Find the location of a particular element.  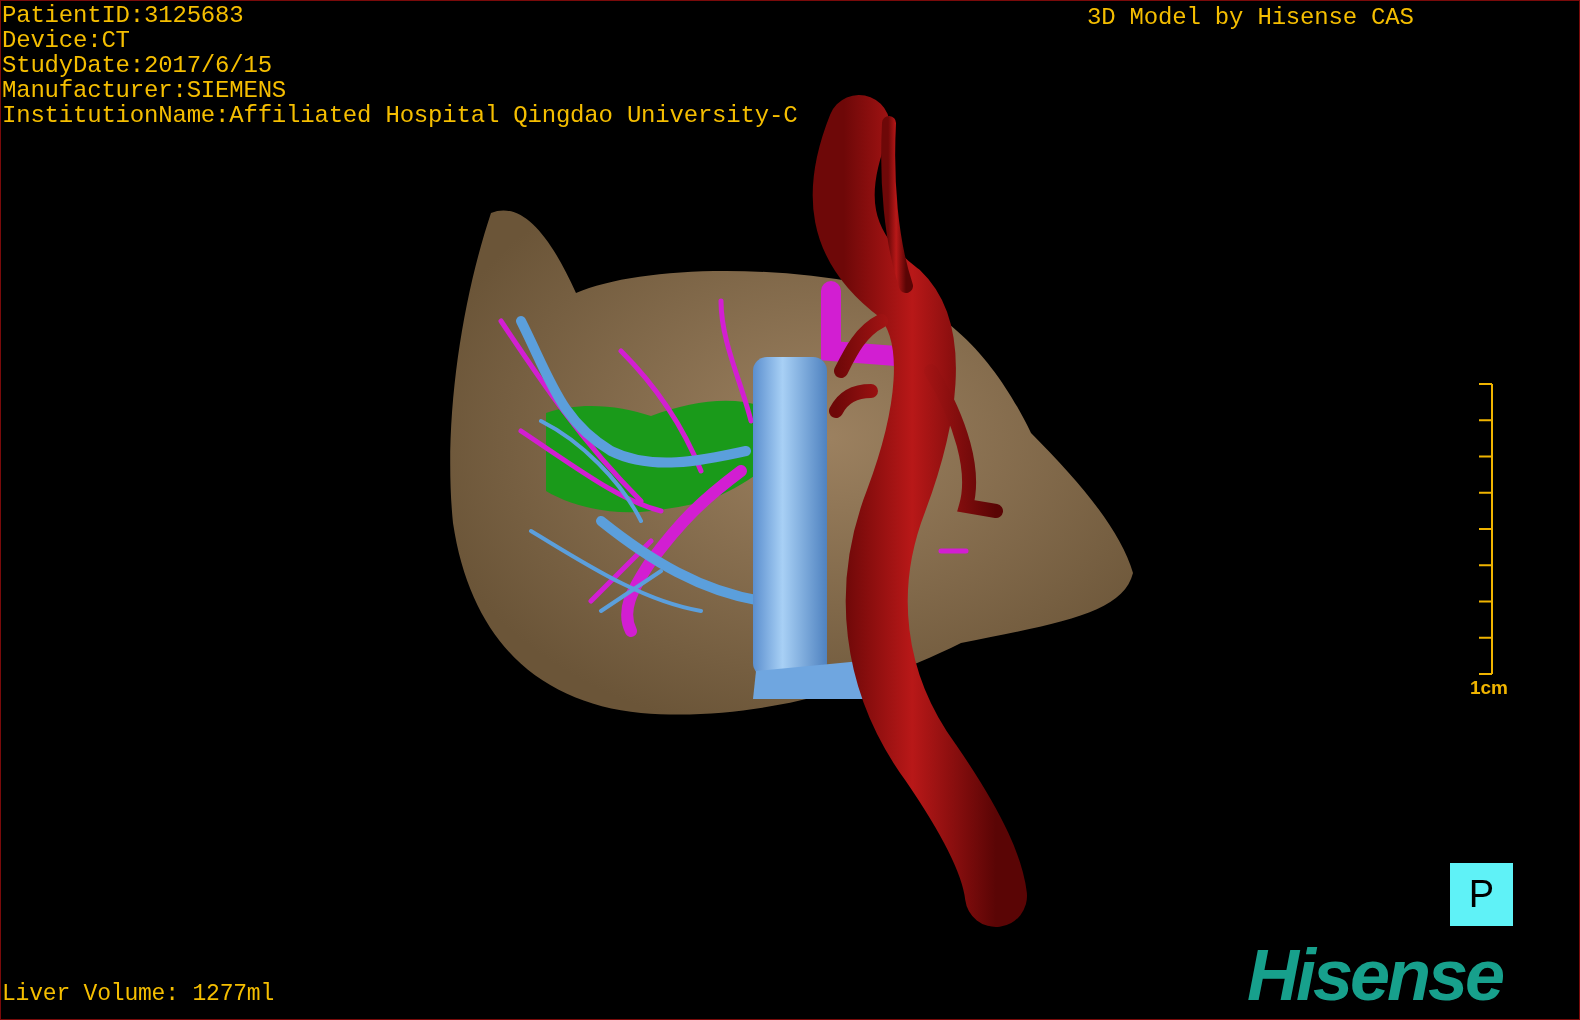

patient-info-line: PatientID:3125683 is located at coordinates (123, 15).